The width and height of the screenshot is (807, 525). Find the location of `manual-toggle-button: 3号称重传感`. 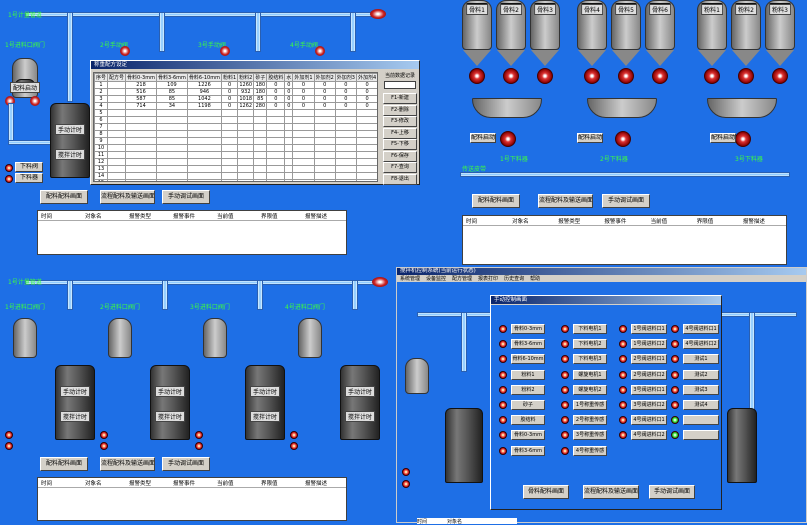

manual-toggle-button: 3号称重传感 is located at coordinates (590, 435).